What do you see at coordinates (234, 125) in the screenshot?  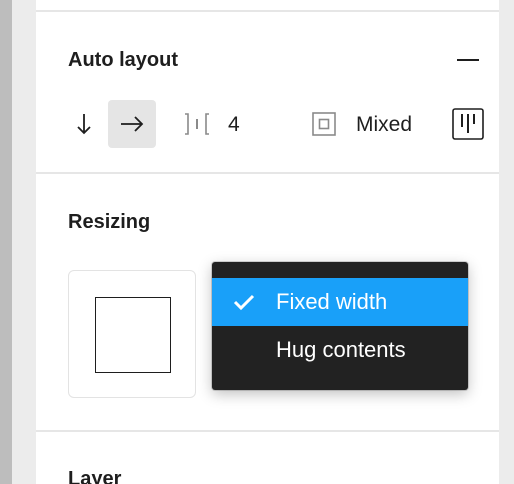 I see `spacing-value: 4` at bounding box center [234, 125].